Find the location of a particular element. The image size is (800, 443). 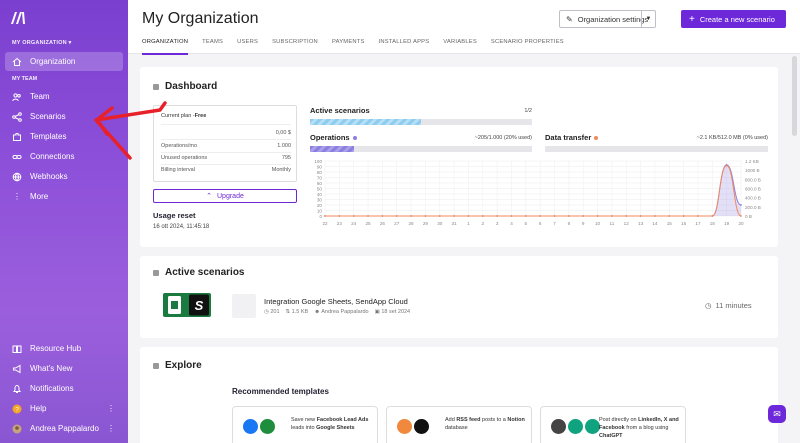

tab-variables: VARIABLES is located at coordinates (460, 47).